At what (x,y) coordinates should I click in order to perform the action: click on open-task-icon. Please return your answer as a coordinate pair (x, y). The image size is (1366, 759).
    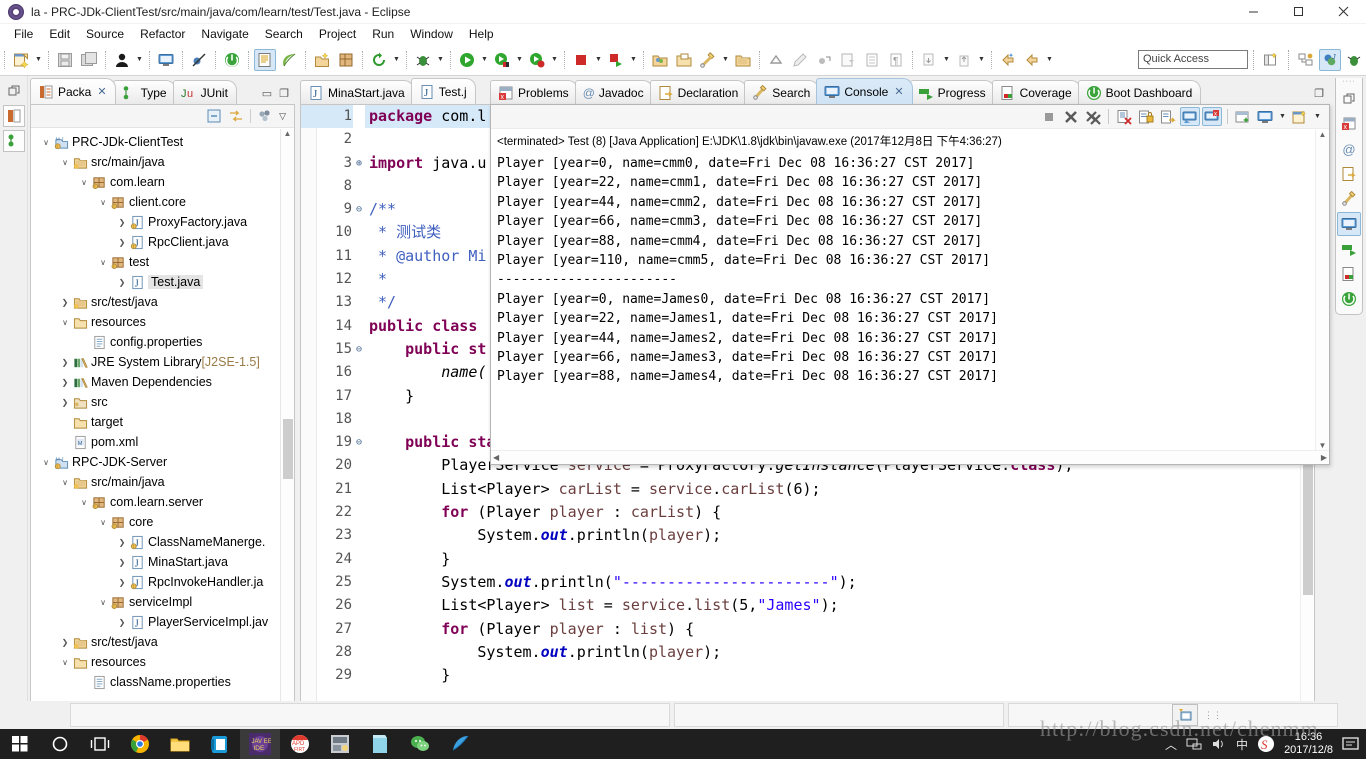
    Looking at the image, I should click on (743, 60).